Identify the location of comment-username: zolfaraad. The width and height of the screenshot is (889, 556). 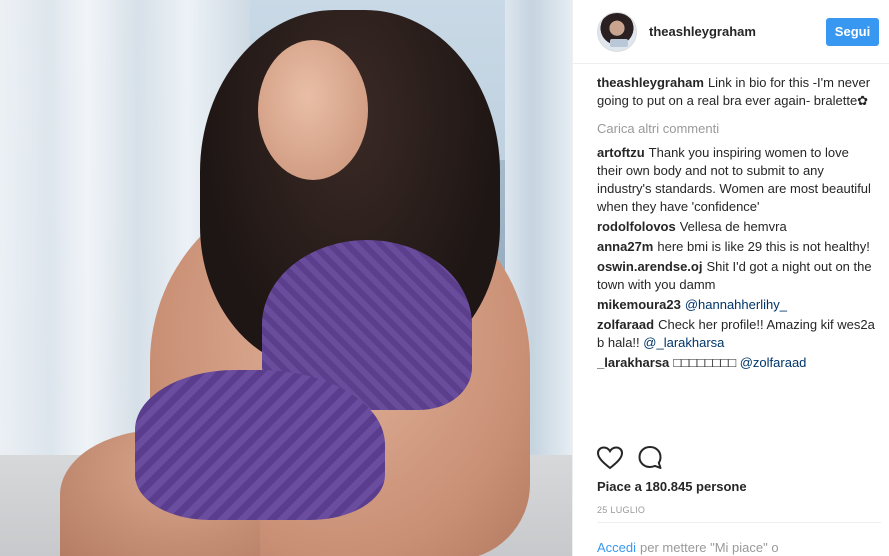
(625, 324).